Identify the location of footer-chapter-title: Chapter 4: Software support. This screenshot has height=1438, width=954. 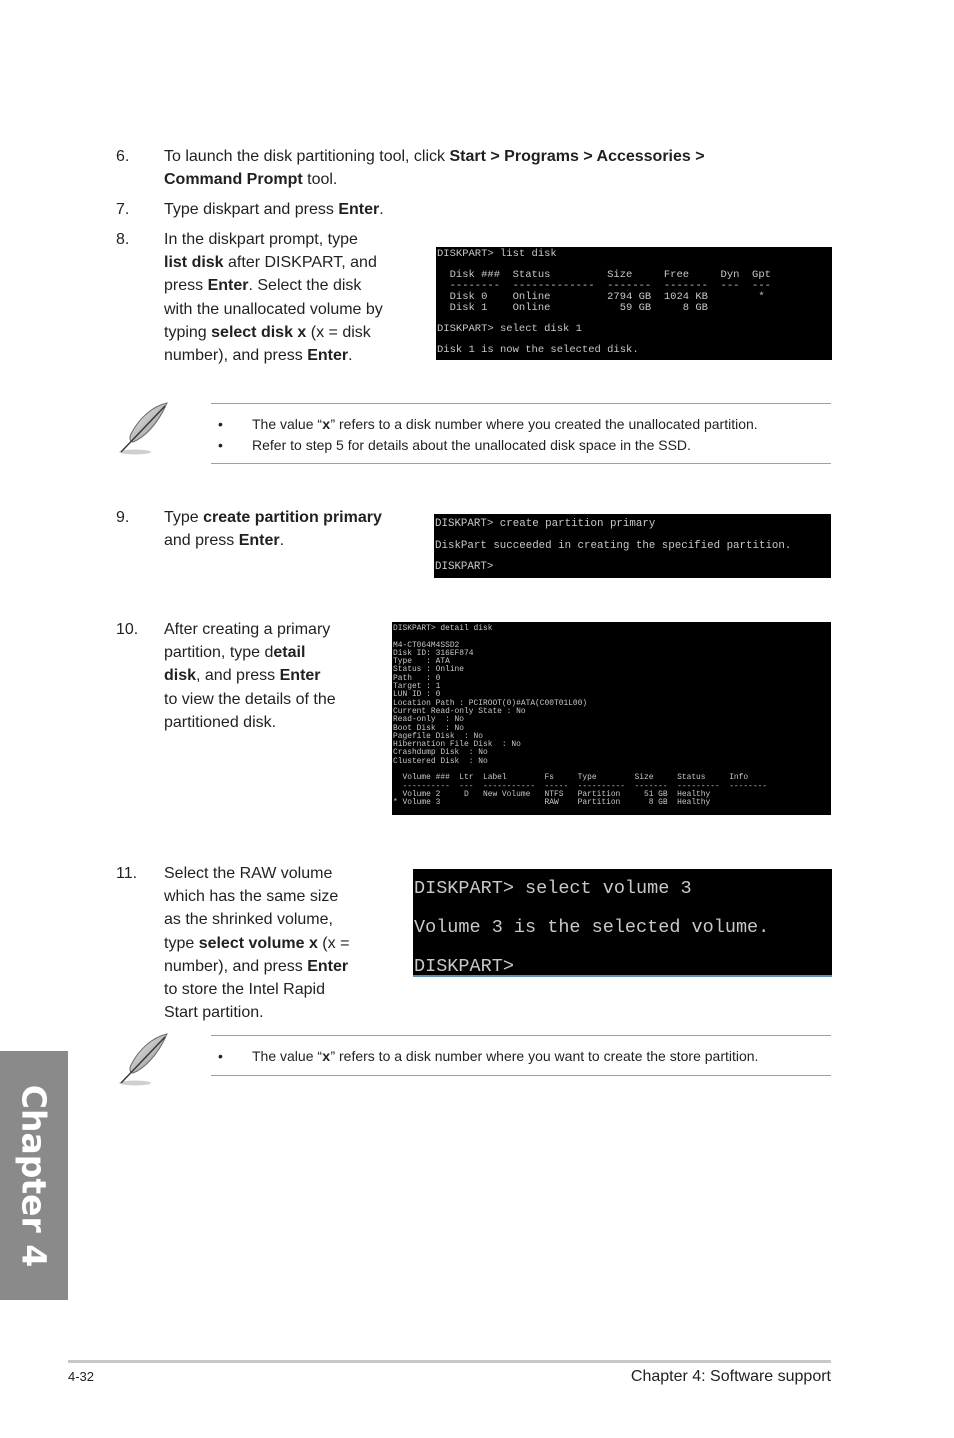
(730, 1376).